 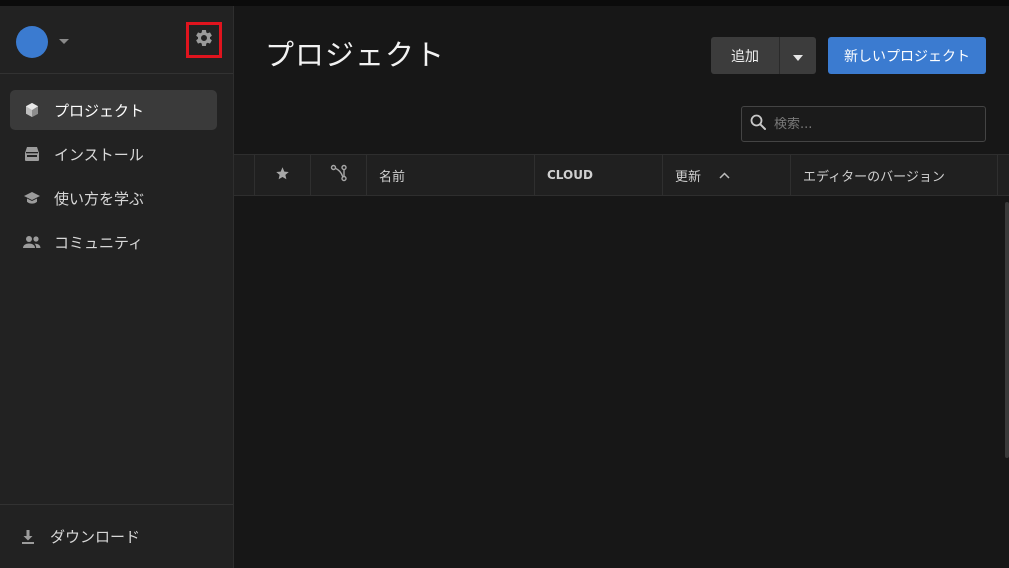 What do you see at coordinates (99, 198) in the screenshot?
I see `sidebar-item-label: 使い方を学ぶ` at bounding box center [99, 198].